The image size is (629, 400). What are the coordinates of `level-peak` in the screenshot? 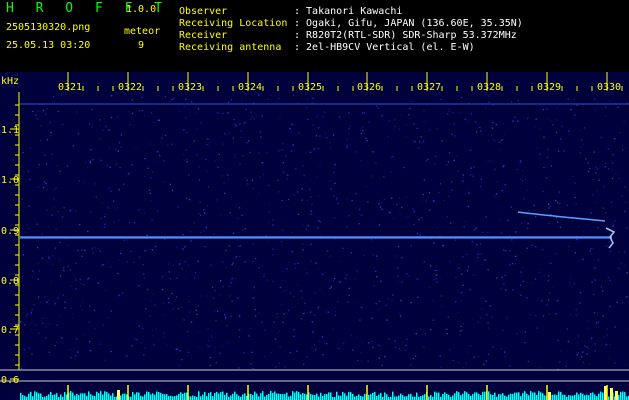 It's located at (616, 395).